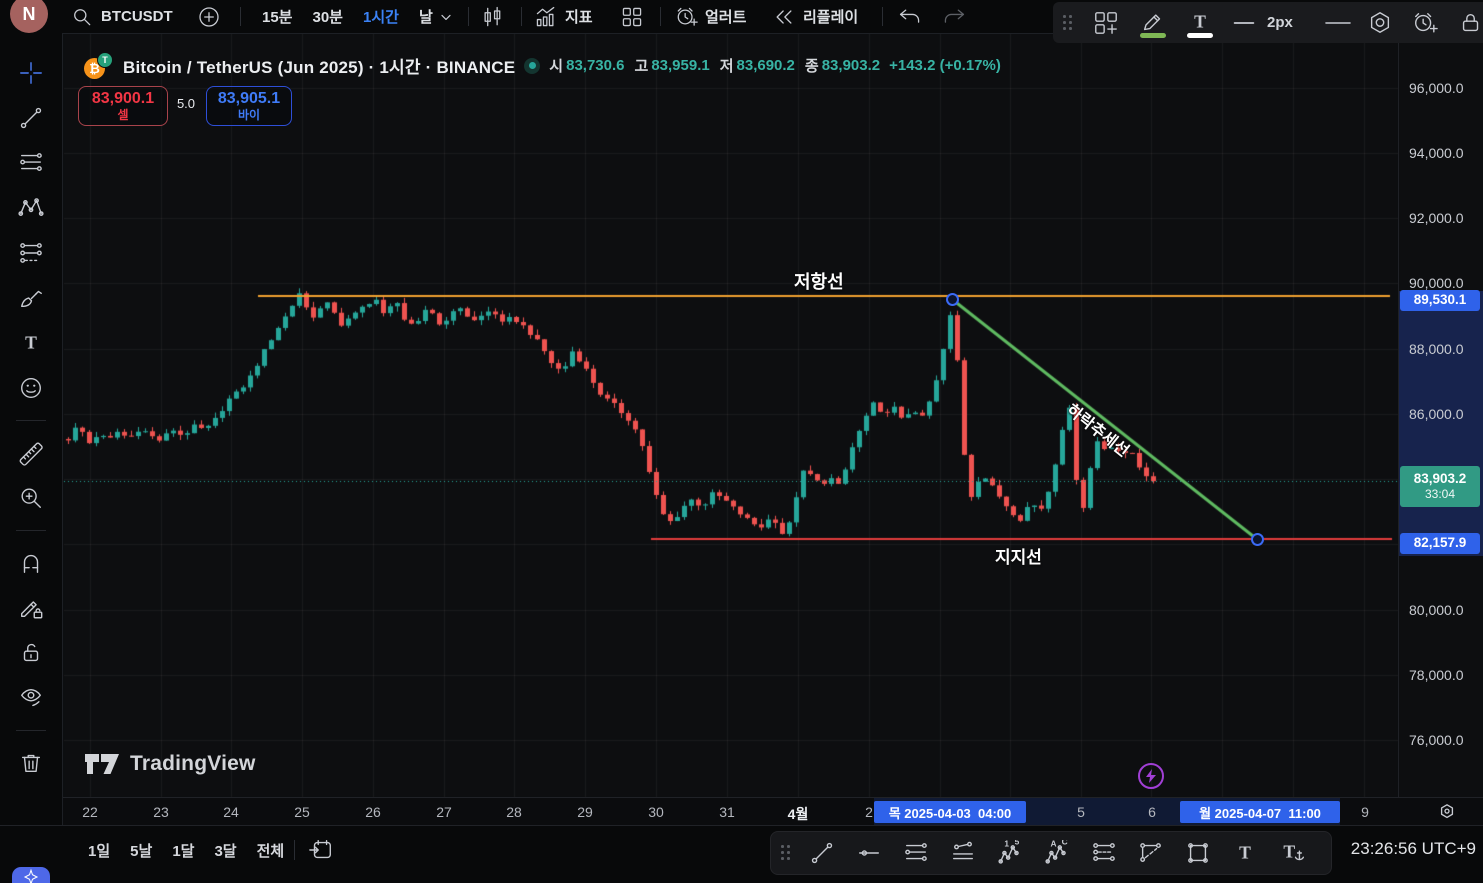 Image resolution: width=1483 pixels, height=883 pixels. I want to click on projection-favorite-button, so click(1151, 853).